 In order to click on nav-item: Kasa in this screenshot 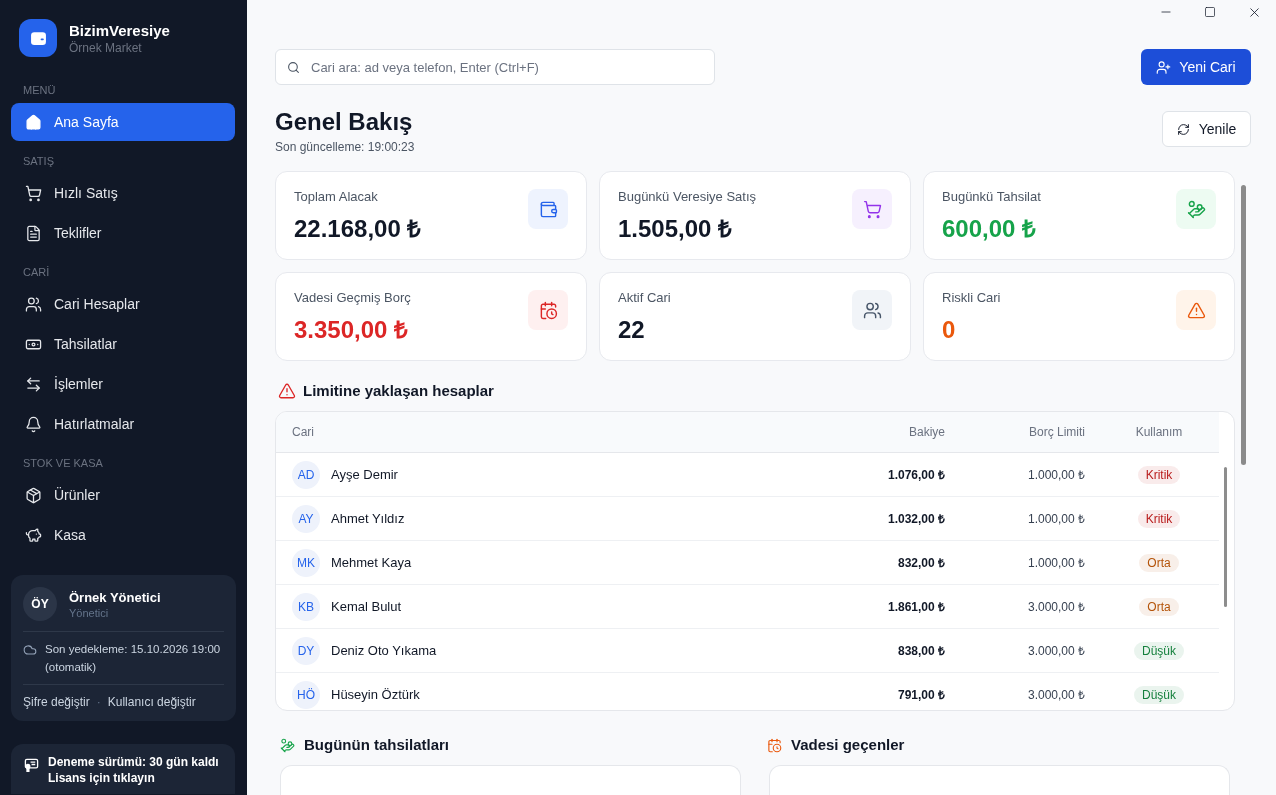, I will do `click(123, 535)`.